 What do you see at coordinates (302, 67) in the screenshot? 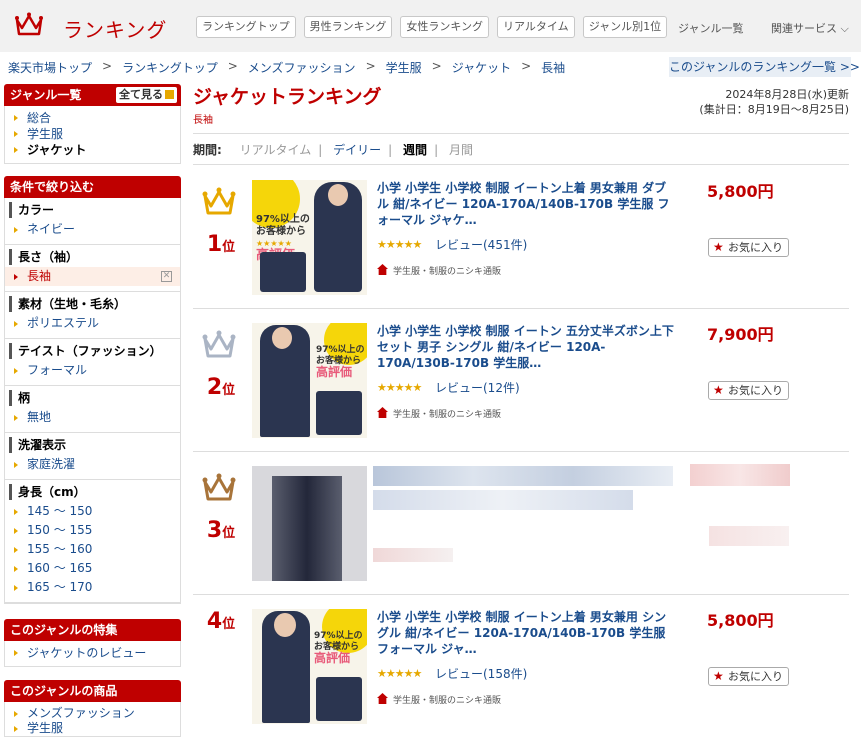
I see `breadcrumb-item: メンズファッション` at bounding box center [302, 67].